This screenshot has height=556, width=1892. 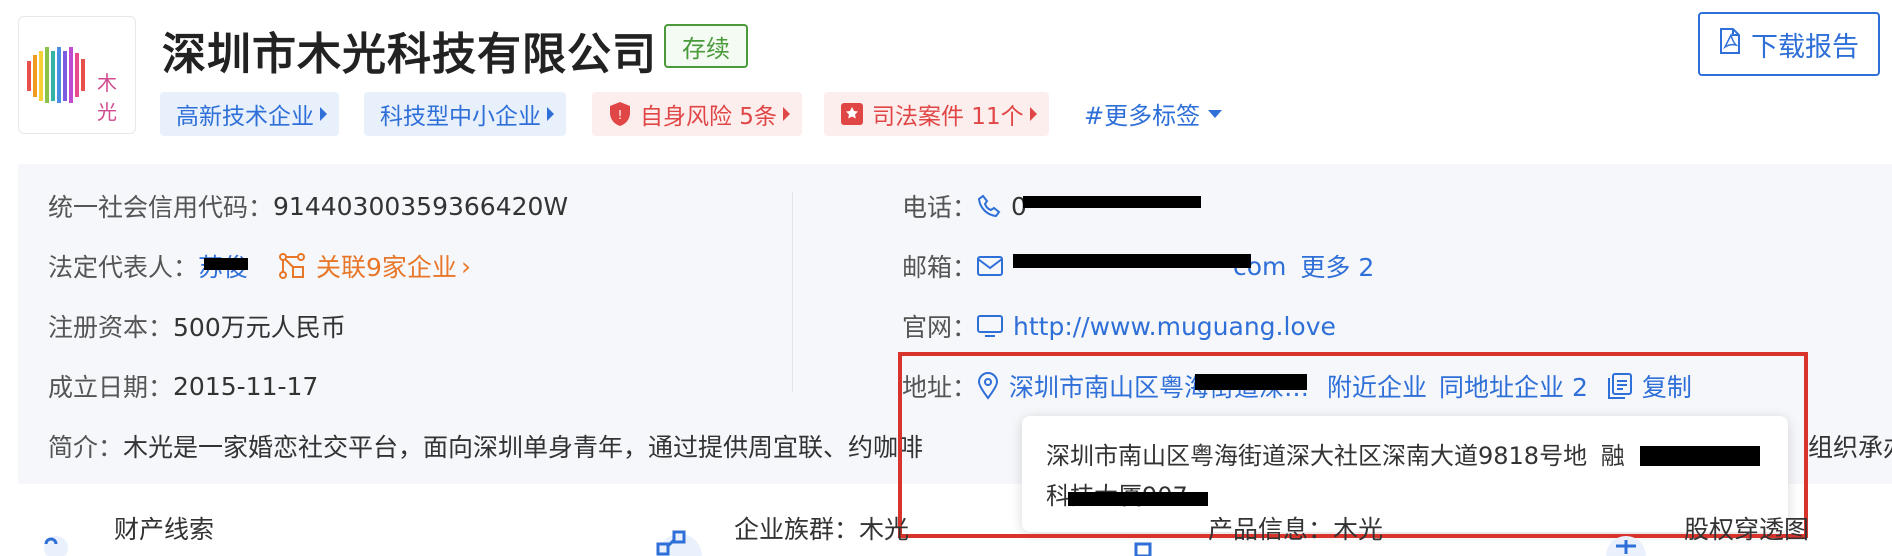 What do you see at coordinates (465, 114) in the screenshot?
I see `tag-sme: 科技型中小企业` at bounding box center [465, 114].